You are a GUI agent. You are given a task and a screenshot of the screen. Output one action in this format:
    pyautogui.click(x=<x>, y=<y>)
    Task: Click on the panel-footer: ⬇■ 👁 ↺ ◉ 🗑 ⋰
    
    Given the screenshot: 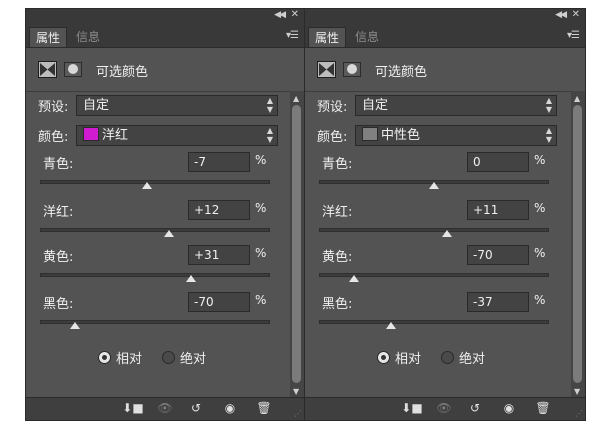 What is the action you would take?
    pyautogui.click(x=165, y=408)
    